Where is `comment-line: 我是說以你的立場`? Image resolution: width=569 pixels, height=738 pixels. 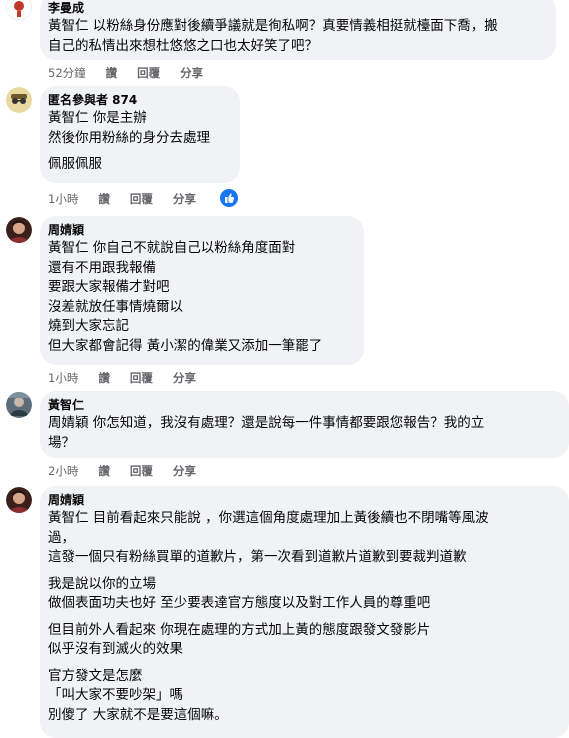 comment-line: 我是說以你的立場 is located at coordinates (102, 583).